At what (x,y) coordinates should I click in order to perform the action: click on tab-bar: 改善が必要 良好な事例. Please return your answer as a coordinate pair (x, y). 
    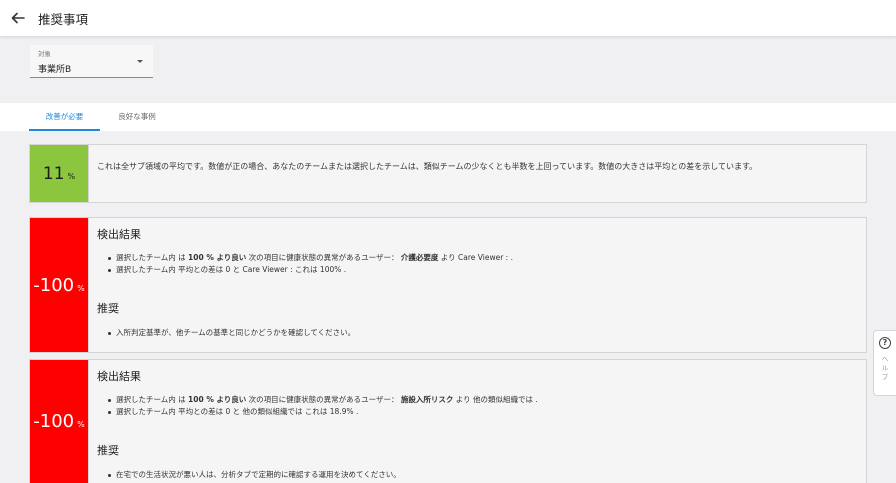
    Looking at the image, I should click on (448, 117).